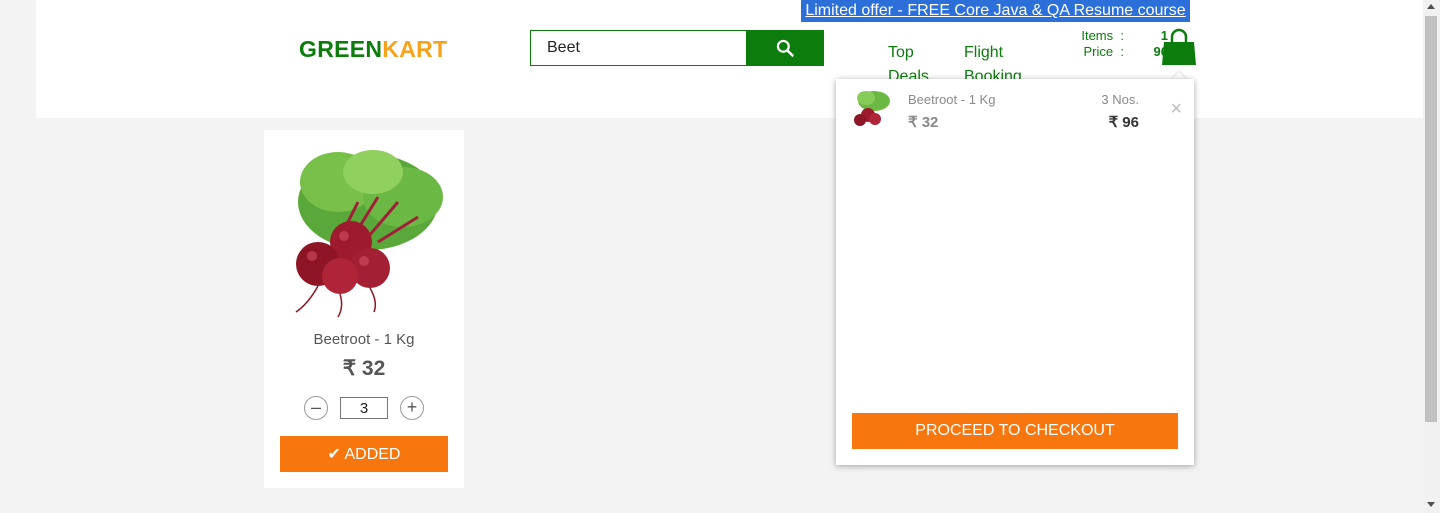  I want to click on logo: GREENKART, so click(373, 49).